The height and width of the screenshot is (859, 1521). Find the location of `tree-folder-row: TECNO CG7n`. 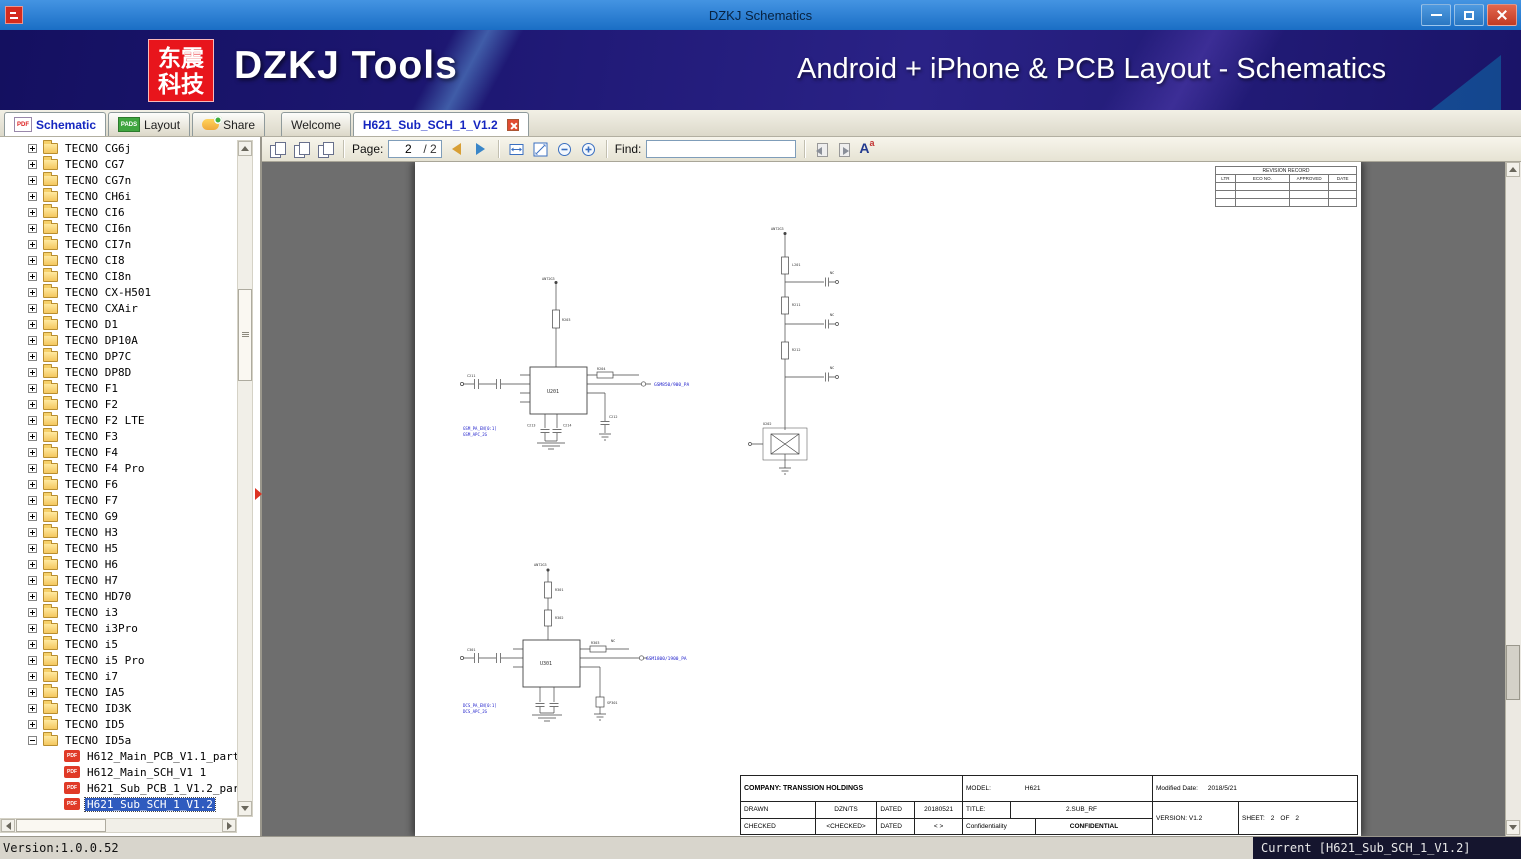

tree-folder-row: TECNO CG7n is located at coordinates (118, 179).